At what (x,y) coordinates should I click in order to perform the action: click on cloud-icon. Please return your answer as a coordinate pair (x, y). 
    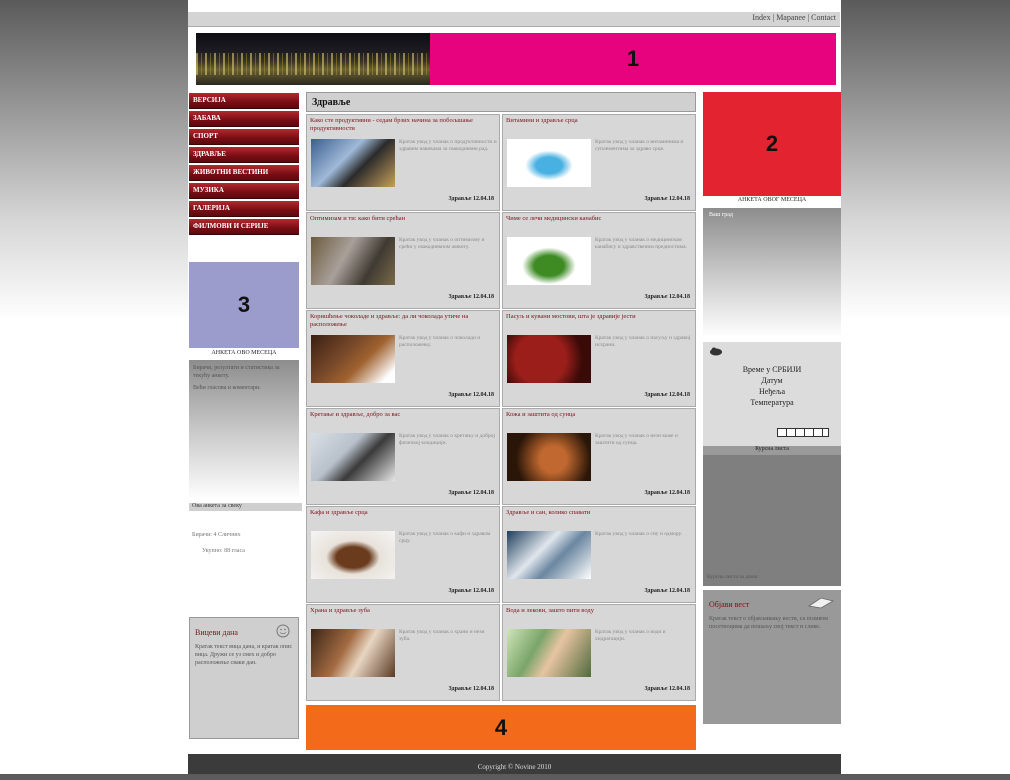
    Looking at the image, I should click on (716, 351).